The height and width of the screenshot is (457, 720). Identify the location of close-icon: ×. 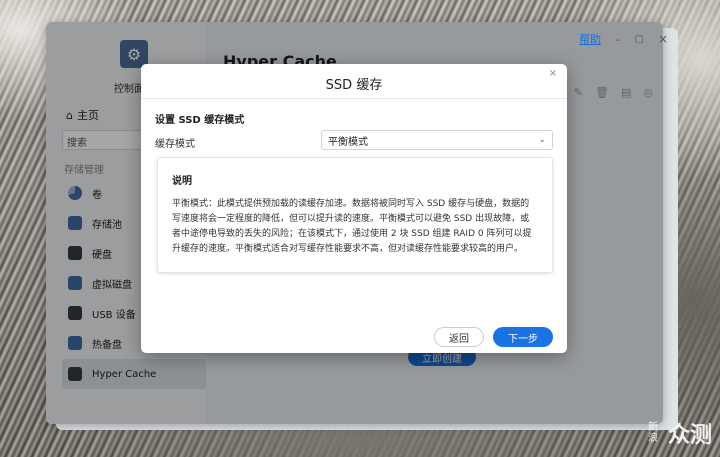
(553, 73).